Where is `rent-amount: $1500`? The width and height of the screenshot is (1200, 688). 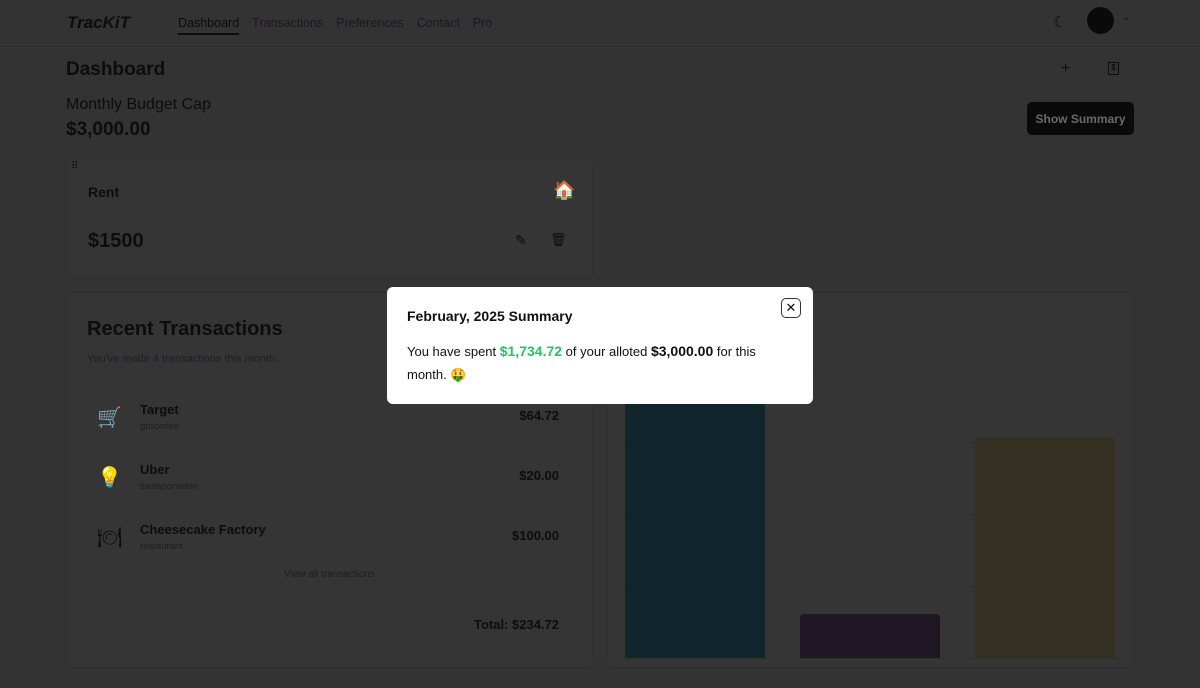
rent-amount: $1500 is located at coordinates (116, 241).